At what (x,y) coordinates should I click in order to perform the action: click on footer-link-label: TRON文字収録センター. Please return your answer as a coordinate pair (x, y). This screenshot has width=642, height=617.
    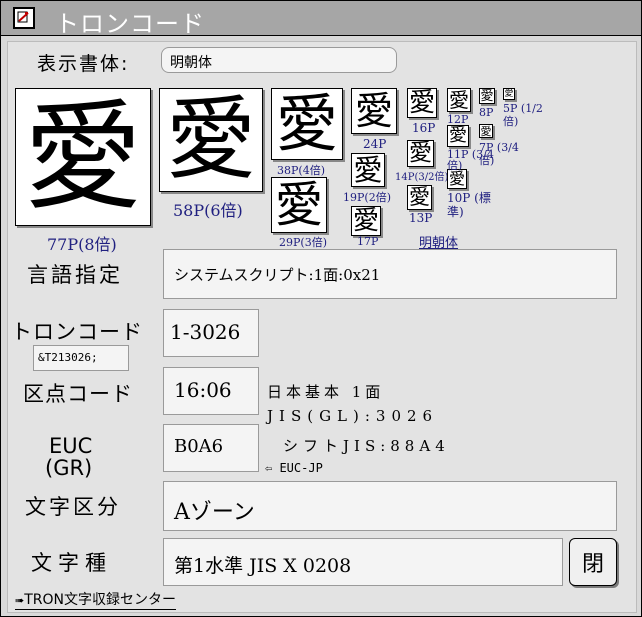
    Looking at the image, I should click on (100, 600).